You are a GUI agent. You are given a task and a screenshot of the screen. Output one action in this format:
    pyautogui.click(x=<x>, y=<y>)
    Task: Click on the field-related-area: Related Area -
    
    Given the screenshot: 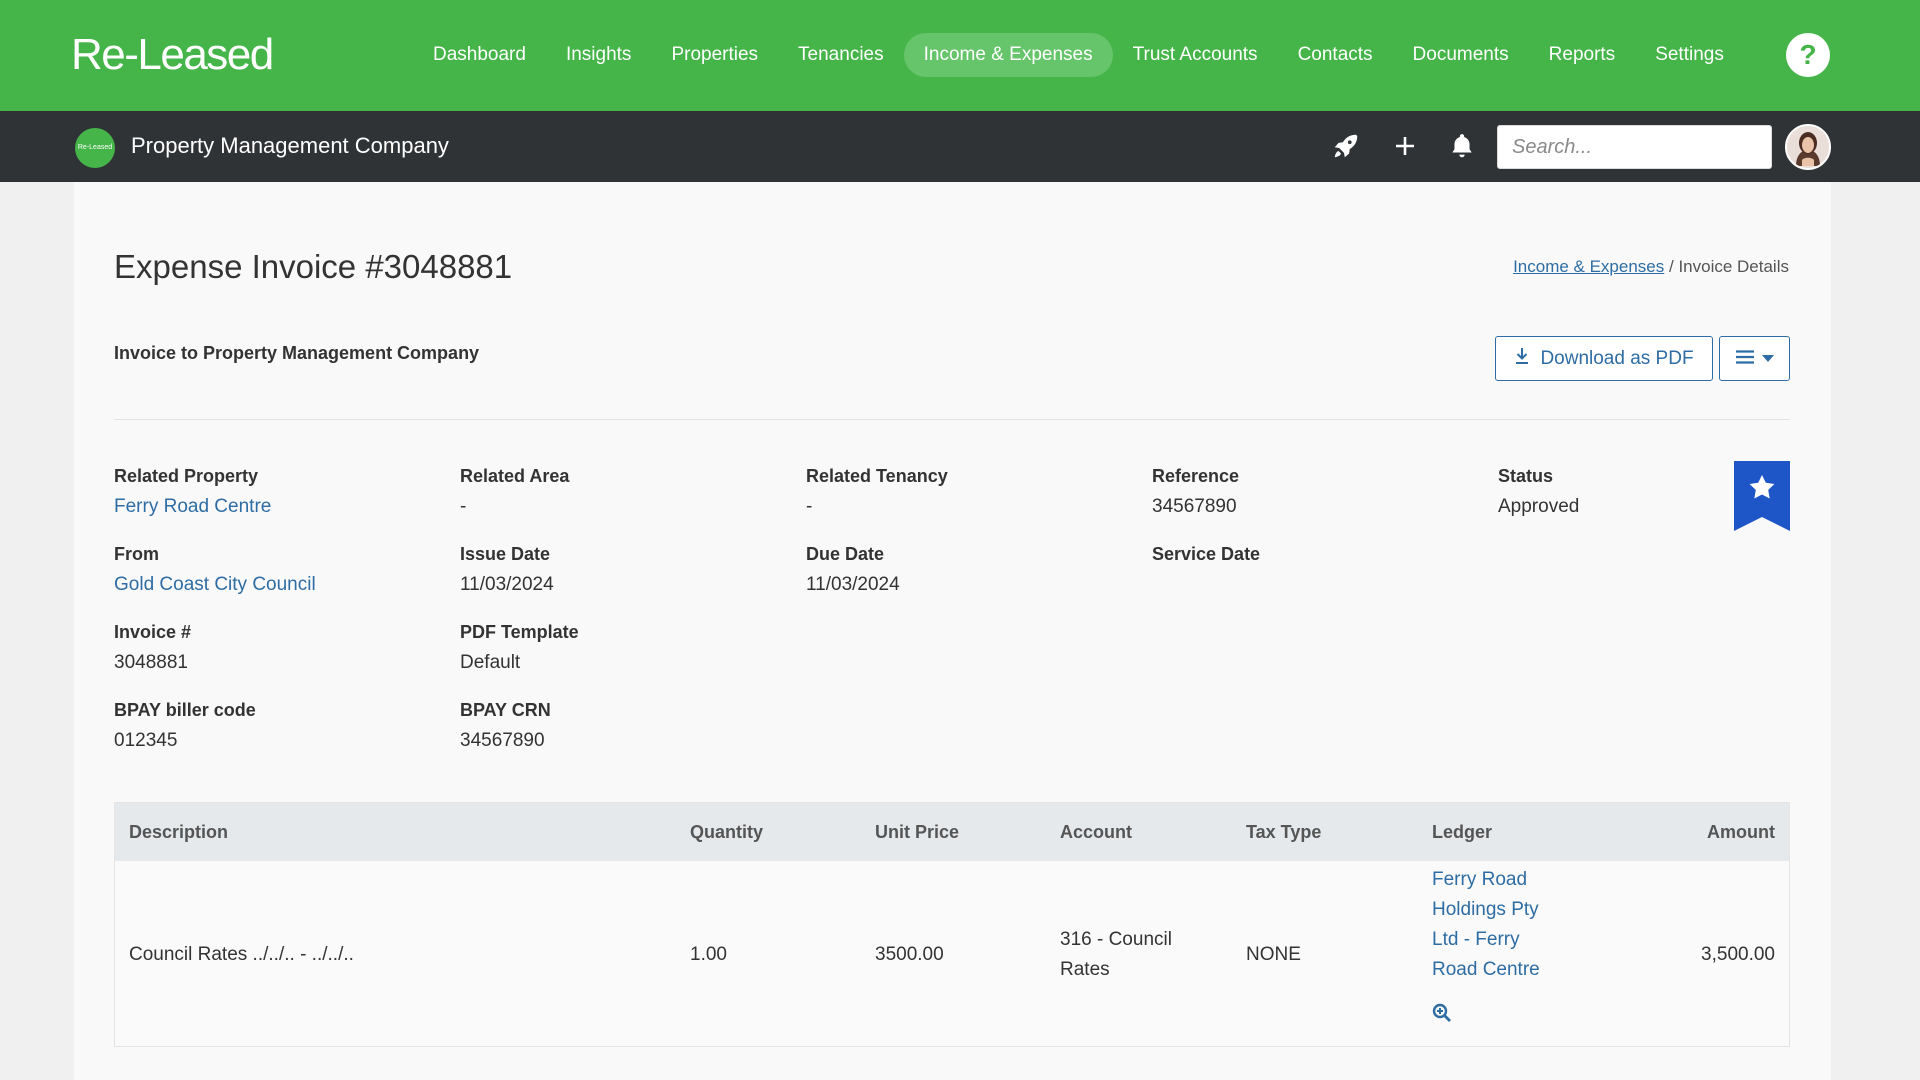 What is the action you would take?
    pyautogui.click(x=514, y=492)
    